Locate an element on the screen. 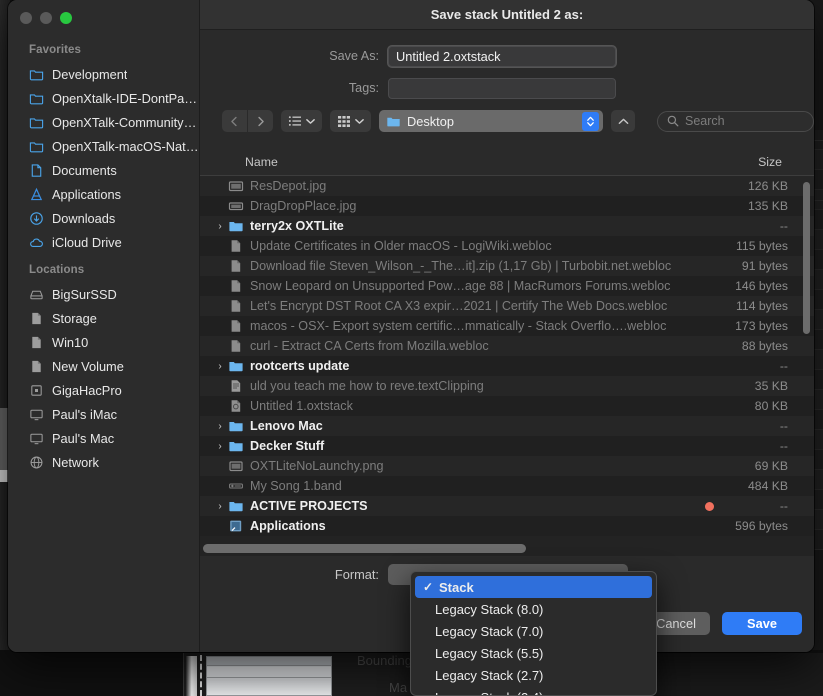 This screenshot has width=823, height=696. menu-item-legacy-stack-27: Legacy Stack (2.7) is located at coordinates (533, 675).